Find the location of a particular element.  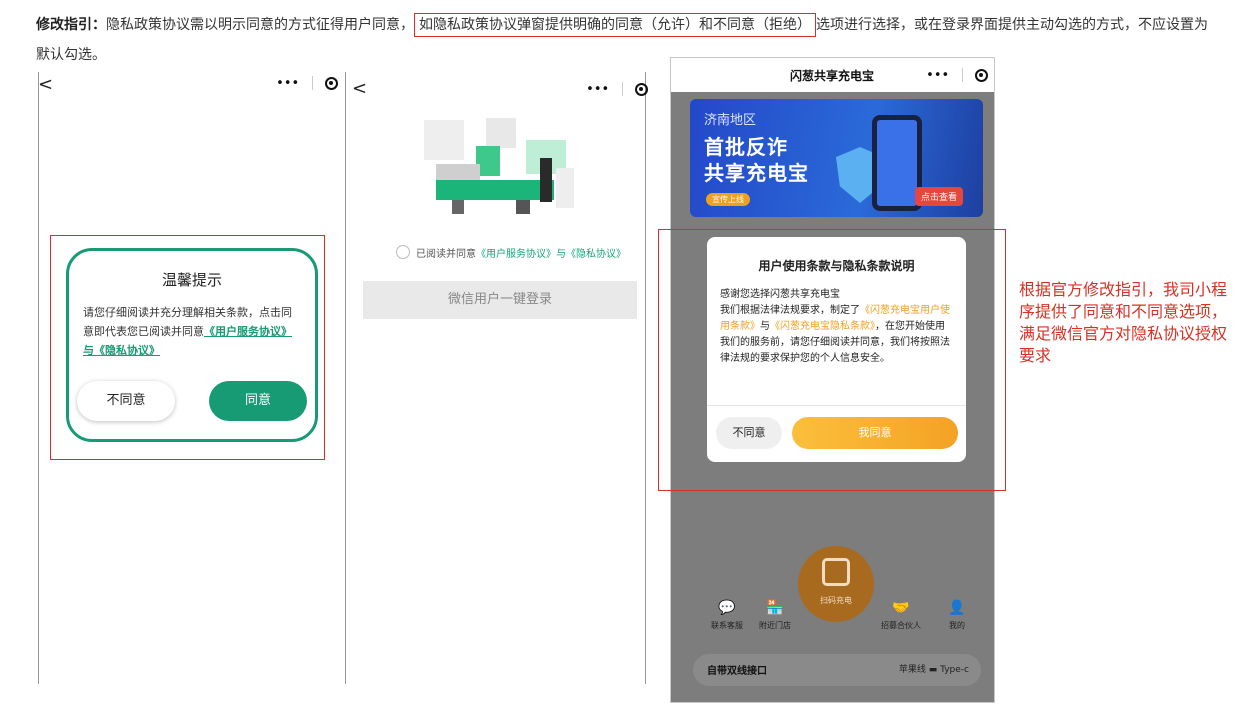

cable-label: 自带双线接口 is located at coordinates (737, 671).